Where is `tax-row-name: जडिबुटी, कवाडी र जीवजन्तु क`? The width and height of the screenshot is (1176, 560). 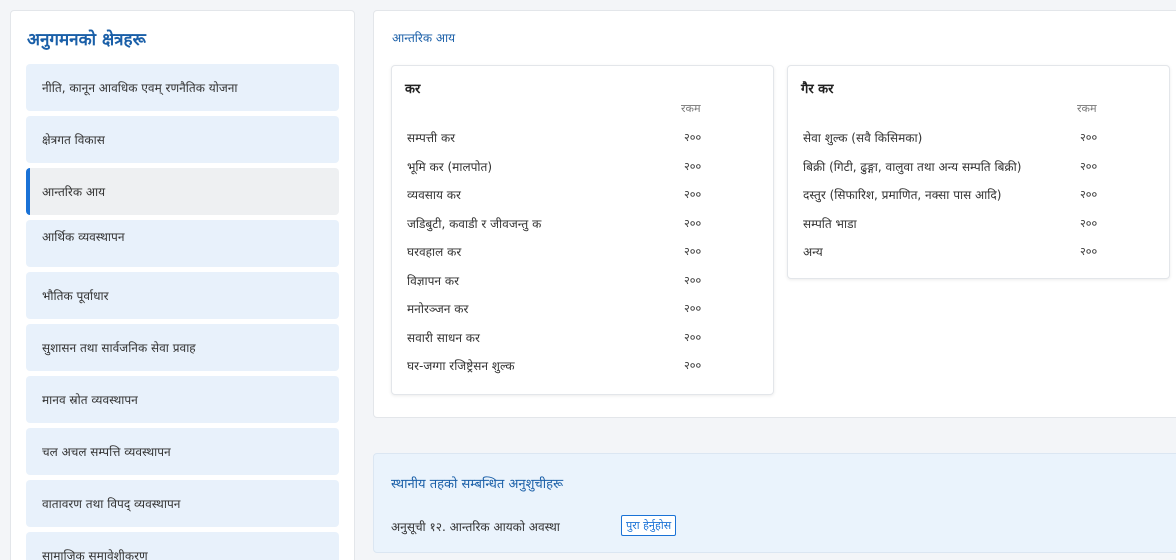
tax-row-name: जडिबुटी, कवाडी र जीवजन्तु क is located at coordinates (474, 224).